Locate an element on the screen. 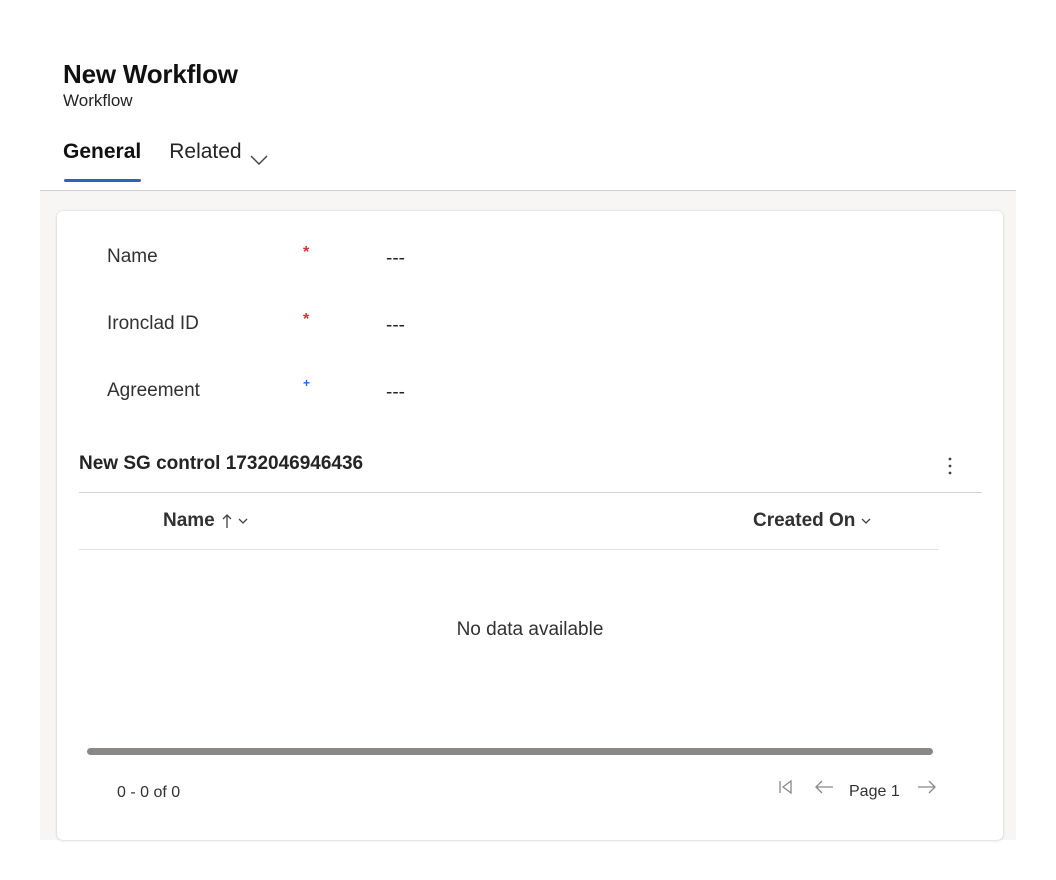  field-name-value: --- is located at coordinates (395, 259).